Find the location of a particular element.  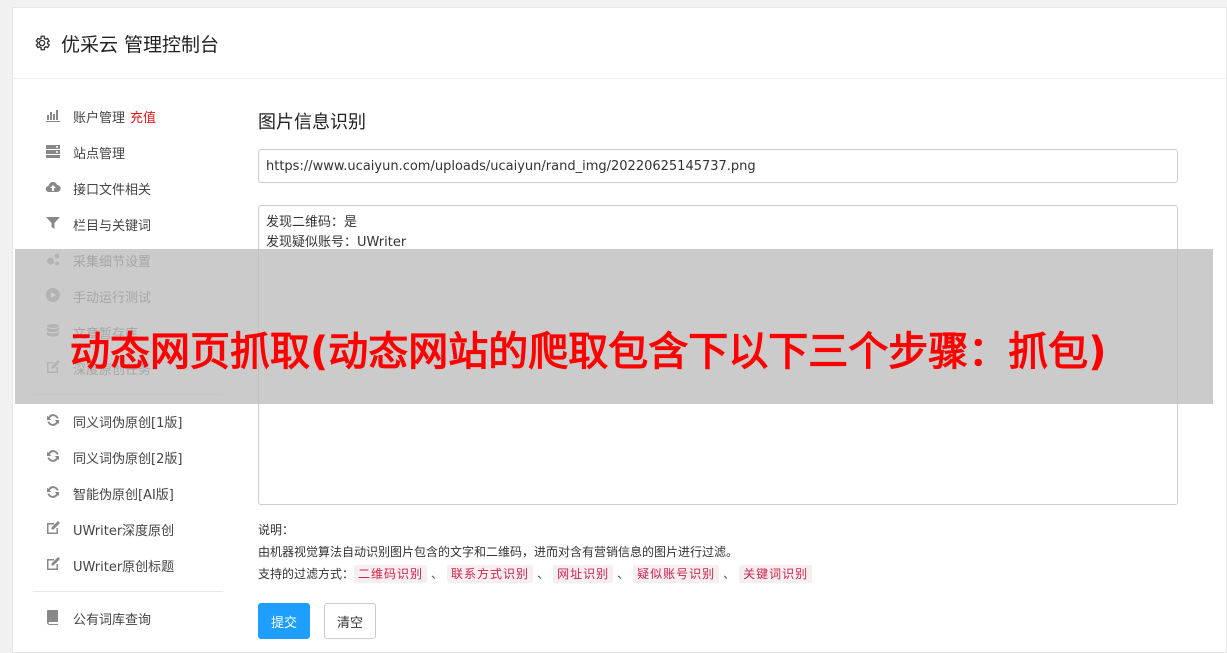

sidebar-item-b-0: 同义词伪原创[1版] is located at coordinates (128, 421).